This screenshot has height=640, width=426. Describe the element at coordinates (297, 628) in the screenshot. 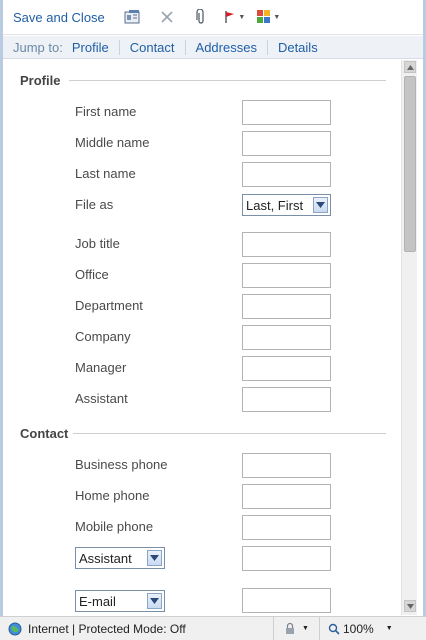

I see `protected-mode-control: ▼` at that location.